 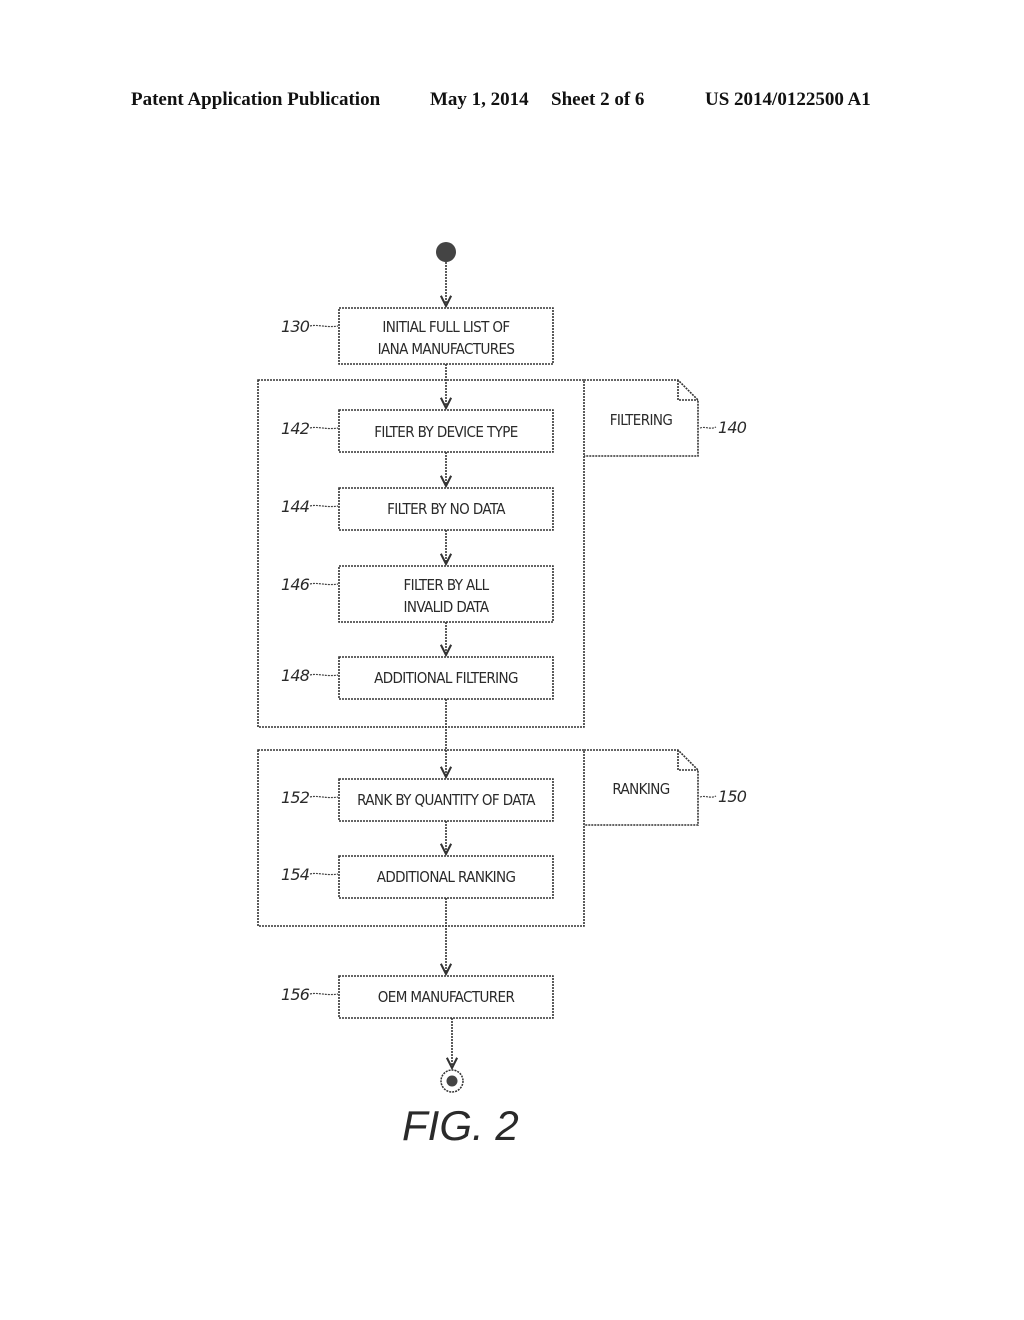 What do you see at coordinates (295, 584) in the screenshot?
I see `step-146-ref: 146` at bounding box center [295, 584].